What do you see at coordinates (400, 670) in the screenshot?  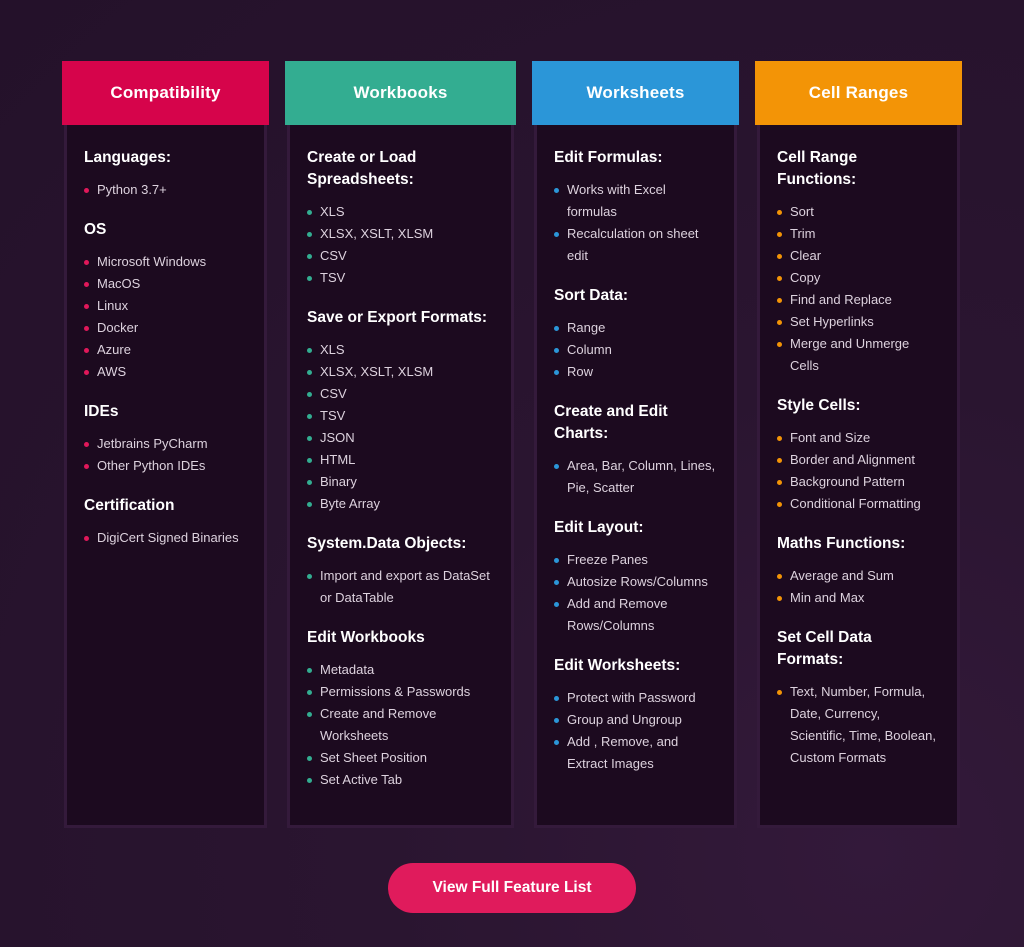 I see `feature-list-item: Metadata` at bounding box center [400, 670].